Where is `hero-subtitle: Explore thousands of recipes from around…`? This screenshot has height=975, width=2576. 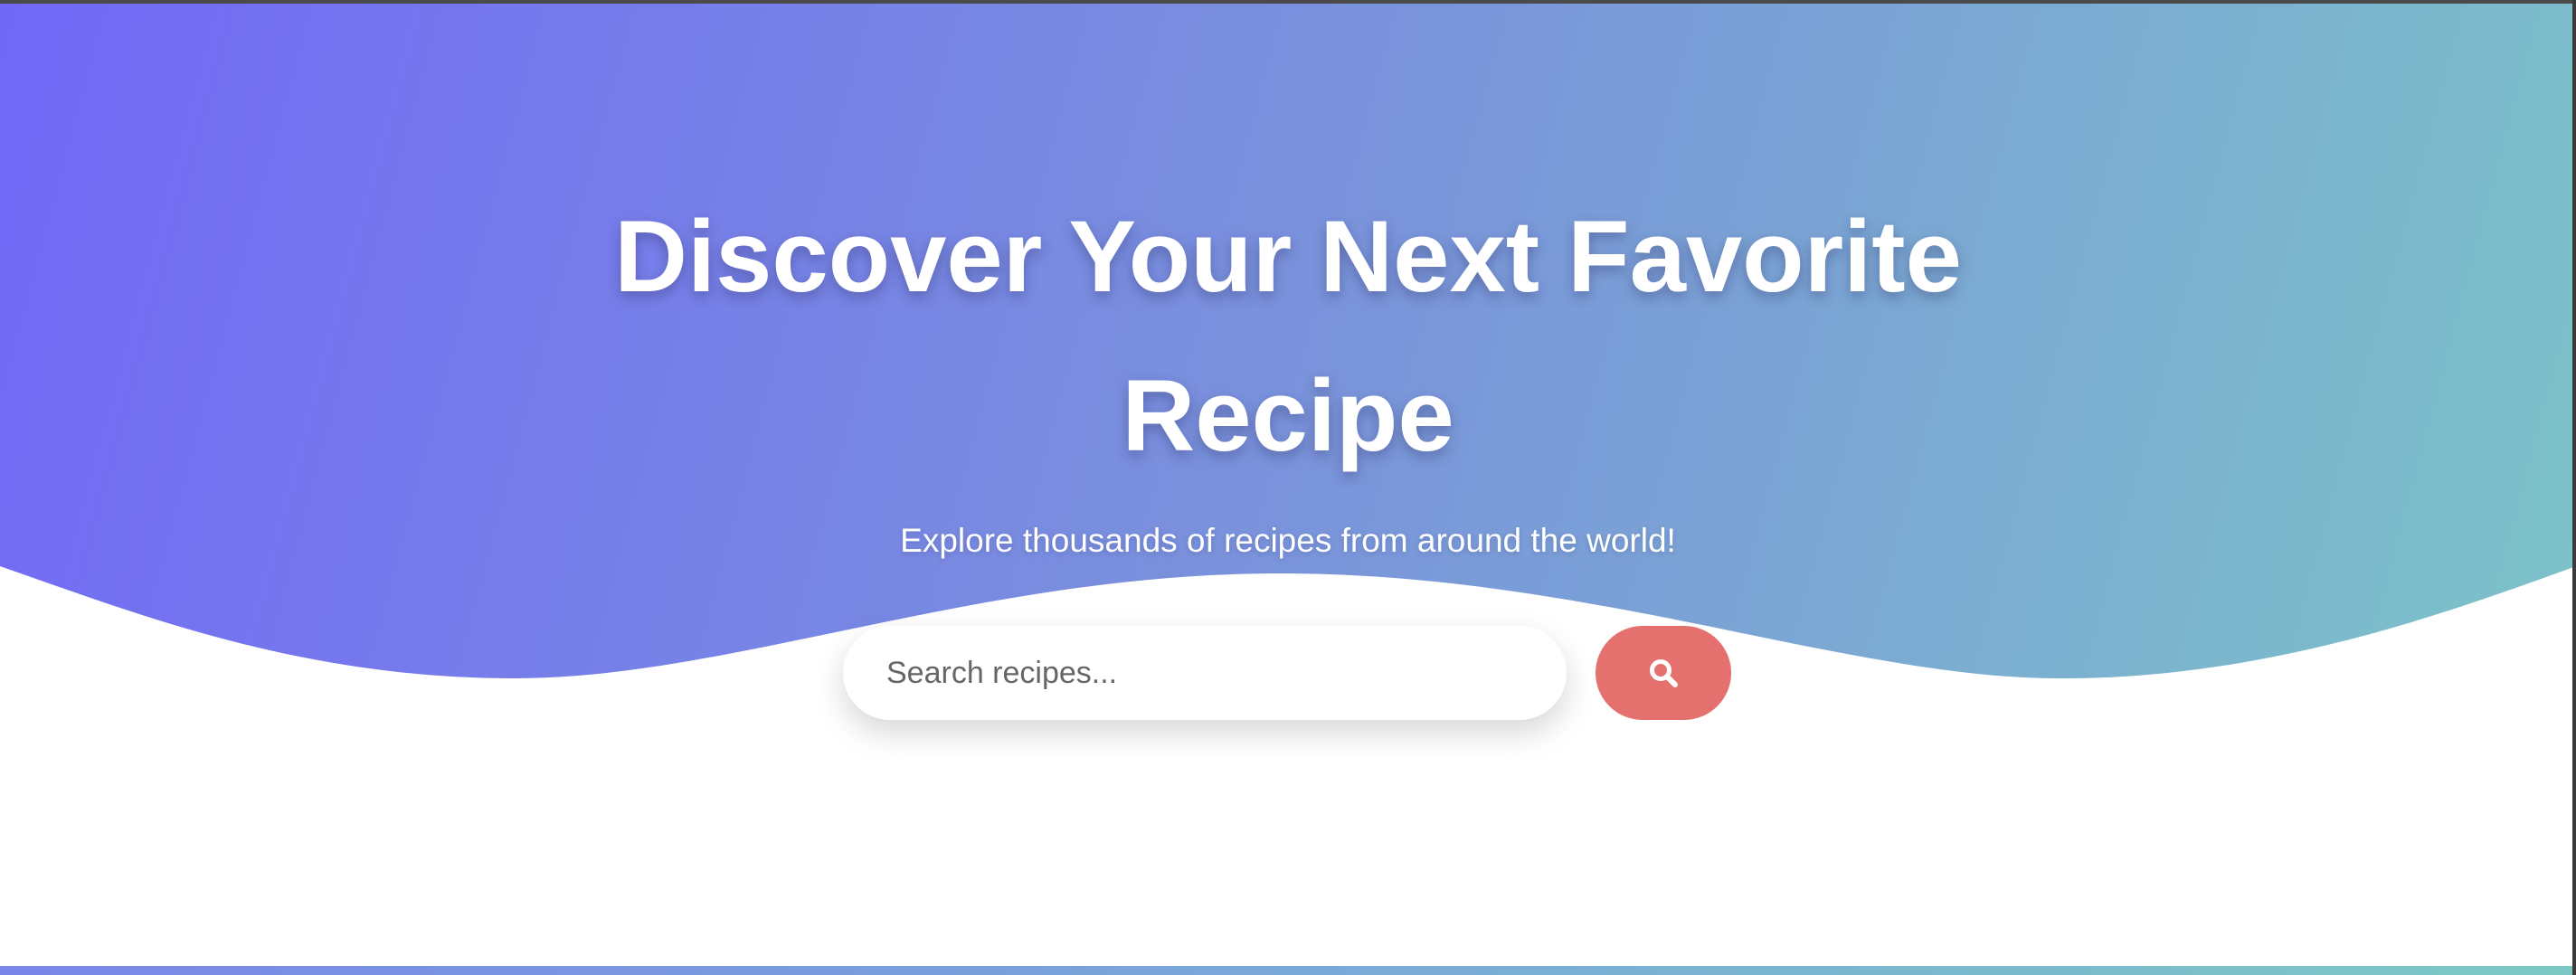
hero-subtitle: Explore thousands of recipes from around… is located at coordinates (1288, 540).